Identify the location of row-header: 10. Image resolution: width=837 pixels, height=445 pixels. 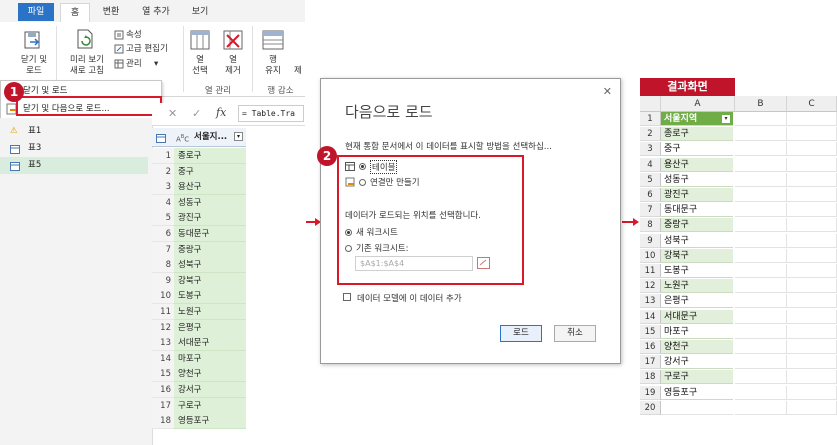
(650, 255).